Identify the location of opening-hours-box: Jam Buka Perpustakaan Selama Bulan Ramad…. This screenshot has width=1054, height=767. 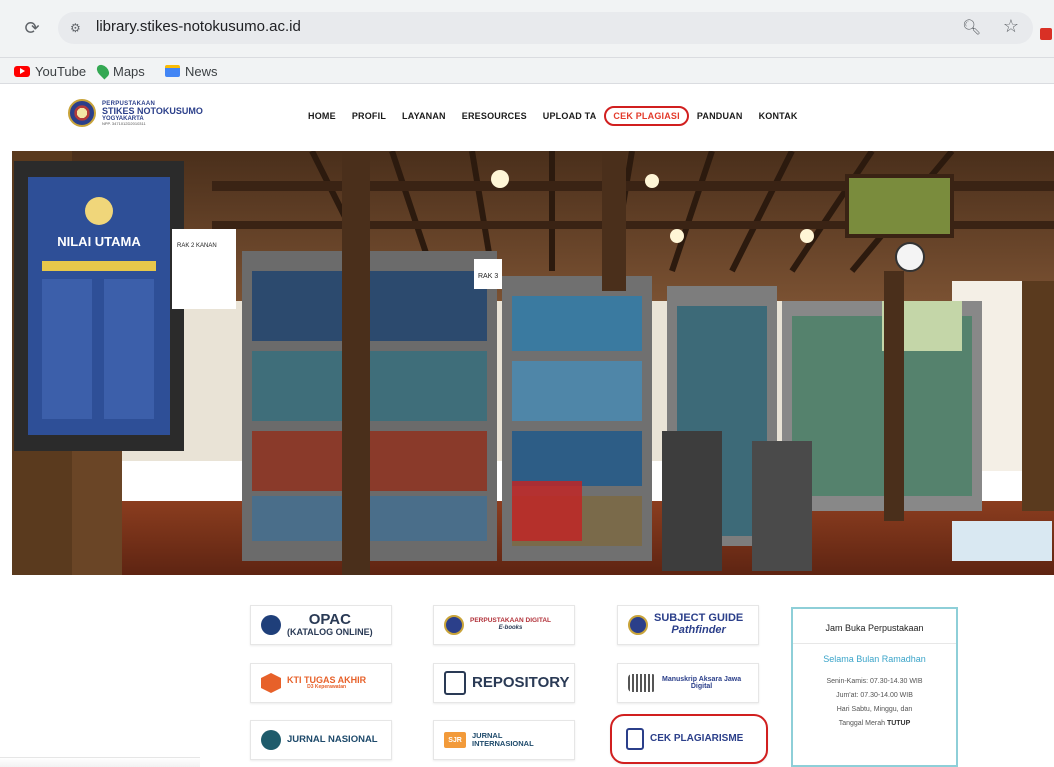
(874, 687).